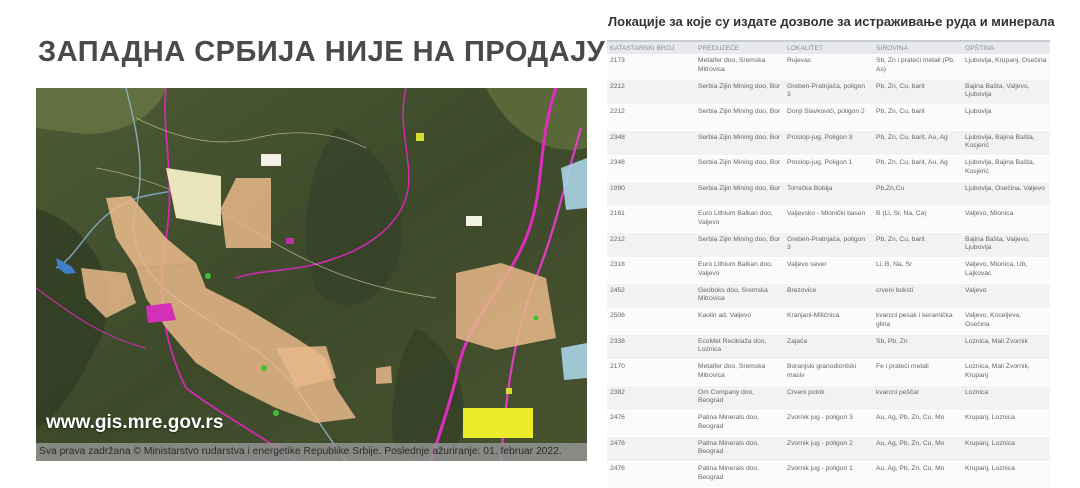 This screenshot has height=488, width=1080. Describe the element at coordinates (651, 347) in the screenshot. I see `cell-katastarski-broj: 2338` at that location.